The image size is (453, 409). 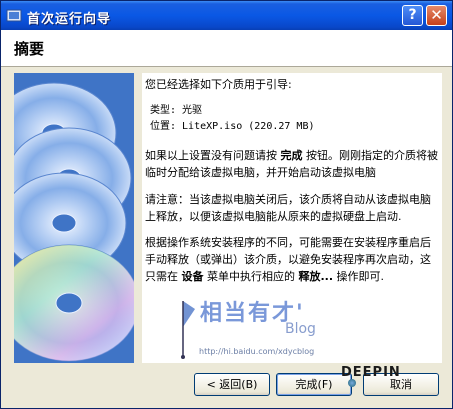 I want to click on help-button: ?, so click(x=412, y=15).